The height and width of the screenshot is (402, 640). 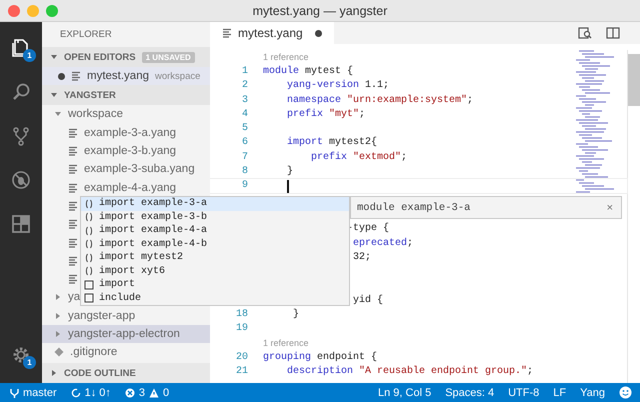 I want to click on tree-item-label: example-4-a.yang, so click(x=130, y=188).